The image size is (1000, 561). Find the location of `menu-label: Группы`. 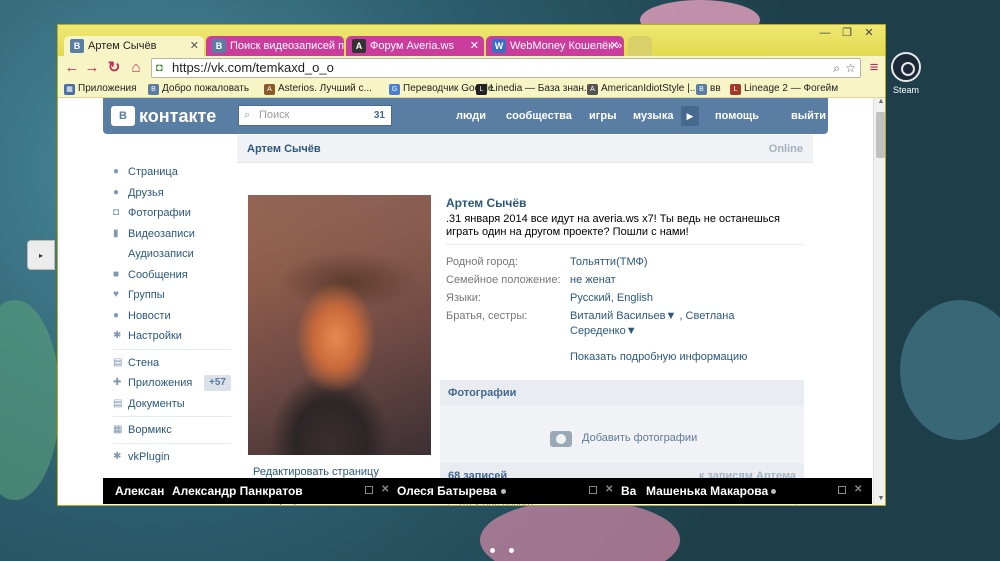

menu-label: Группы is located at coordinates (146, 295).